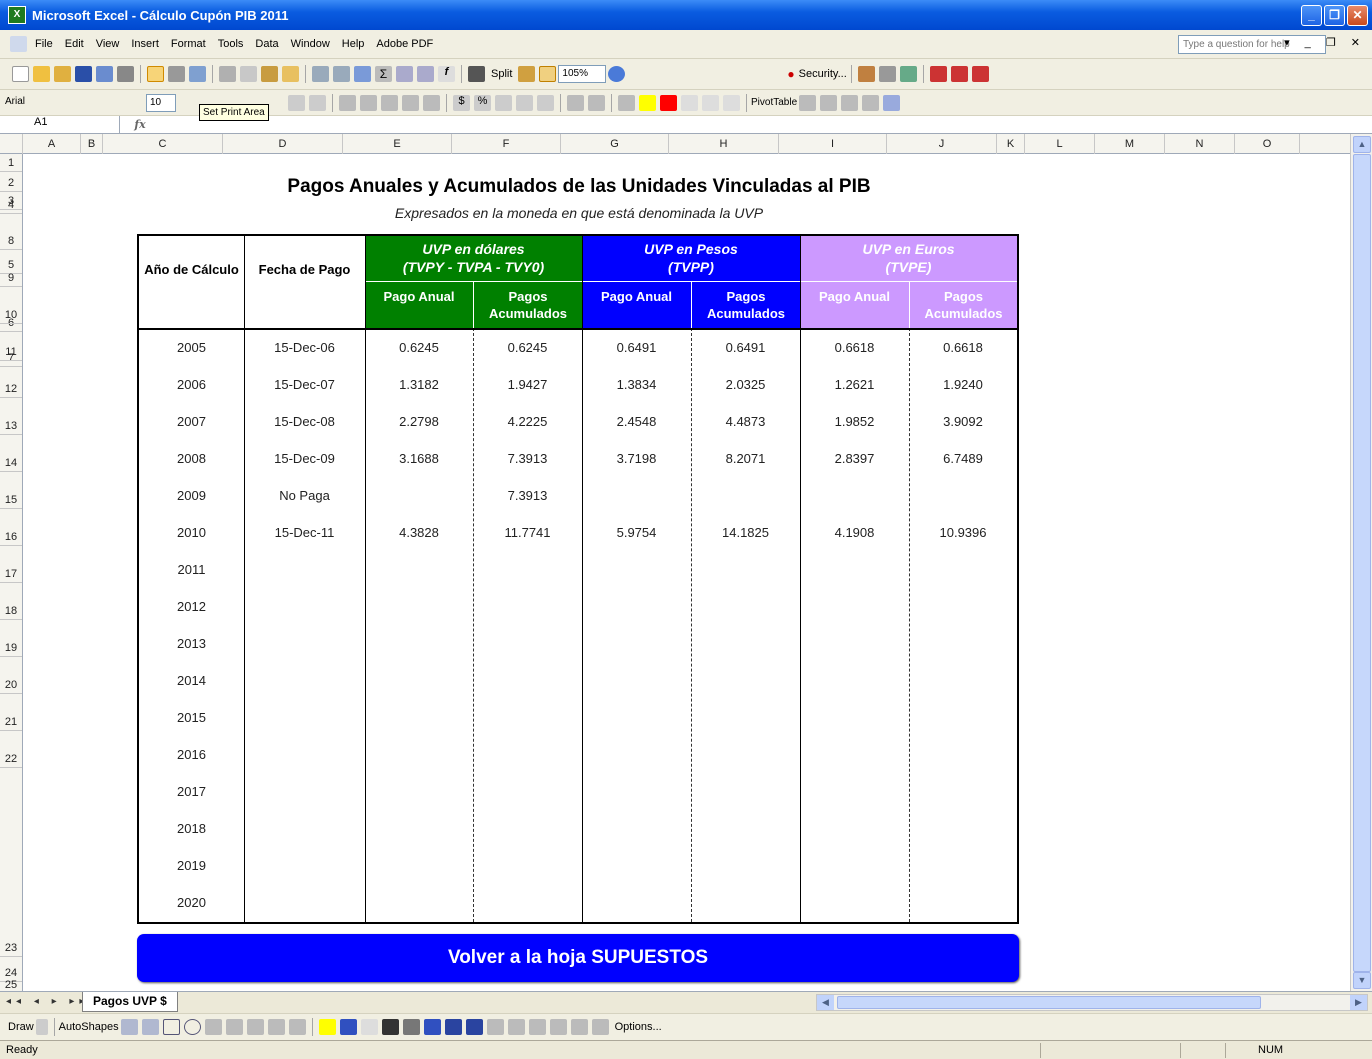  Describe the element at coordinates (959, 74) in the screenshot. I see `pdf-email-icon` at that location.